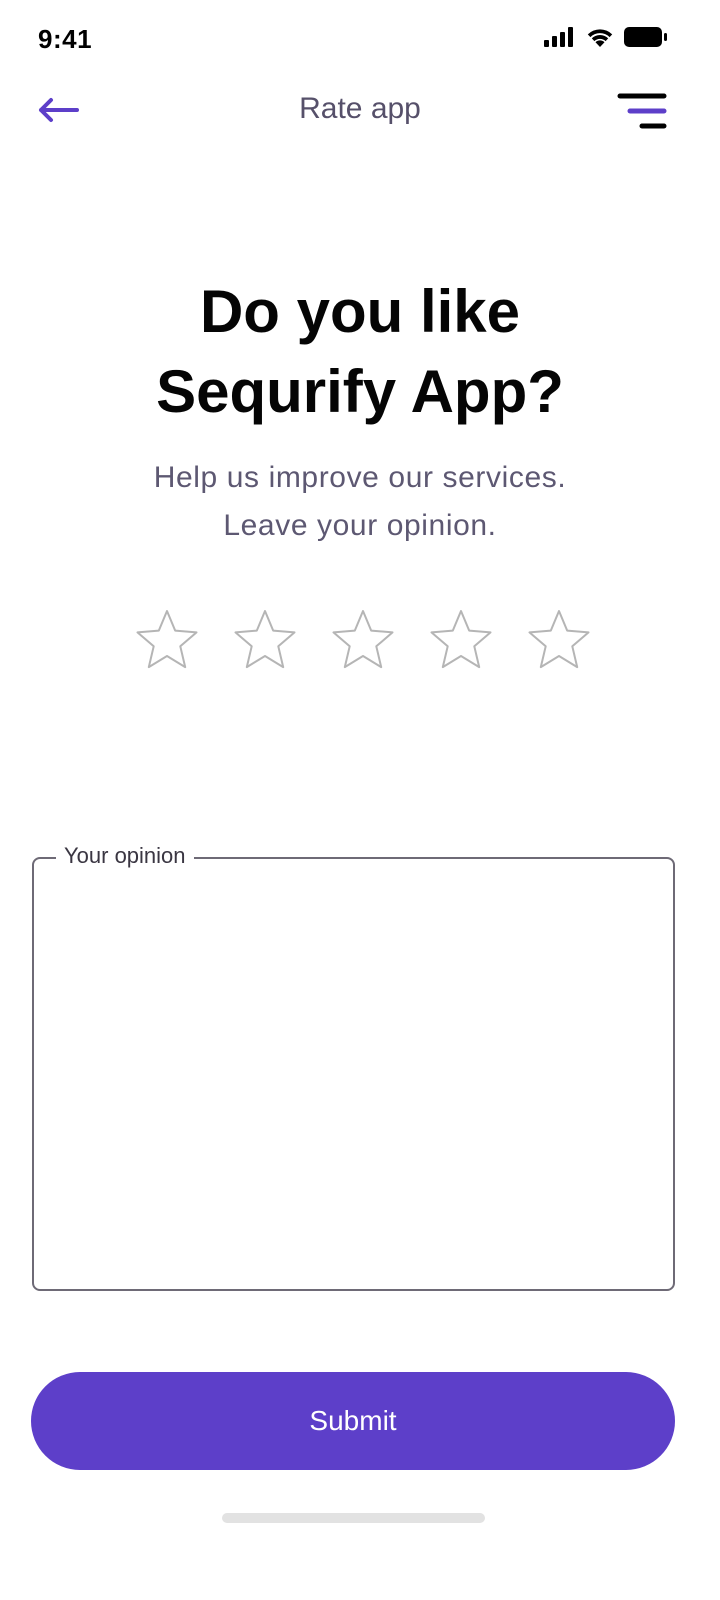  I want to click on status-bar: 9:41, so click(360, 40).